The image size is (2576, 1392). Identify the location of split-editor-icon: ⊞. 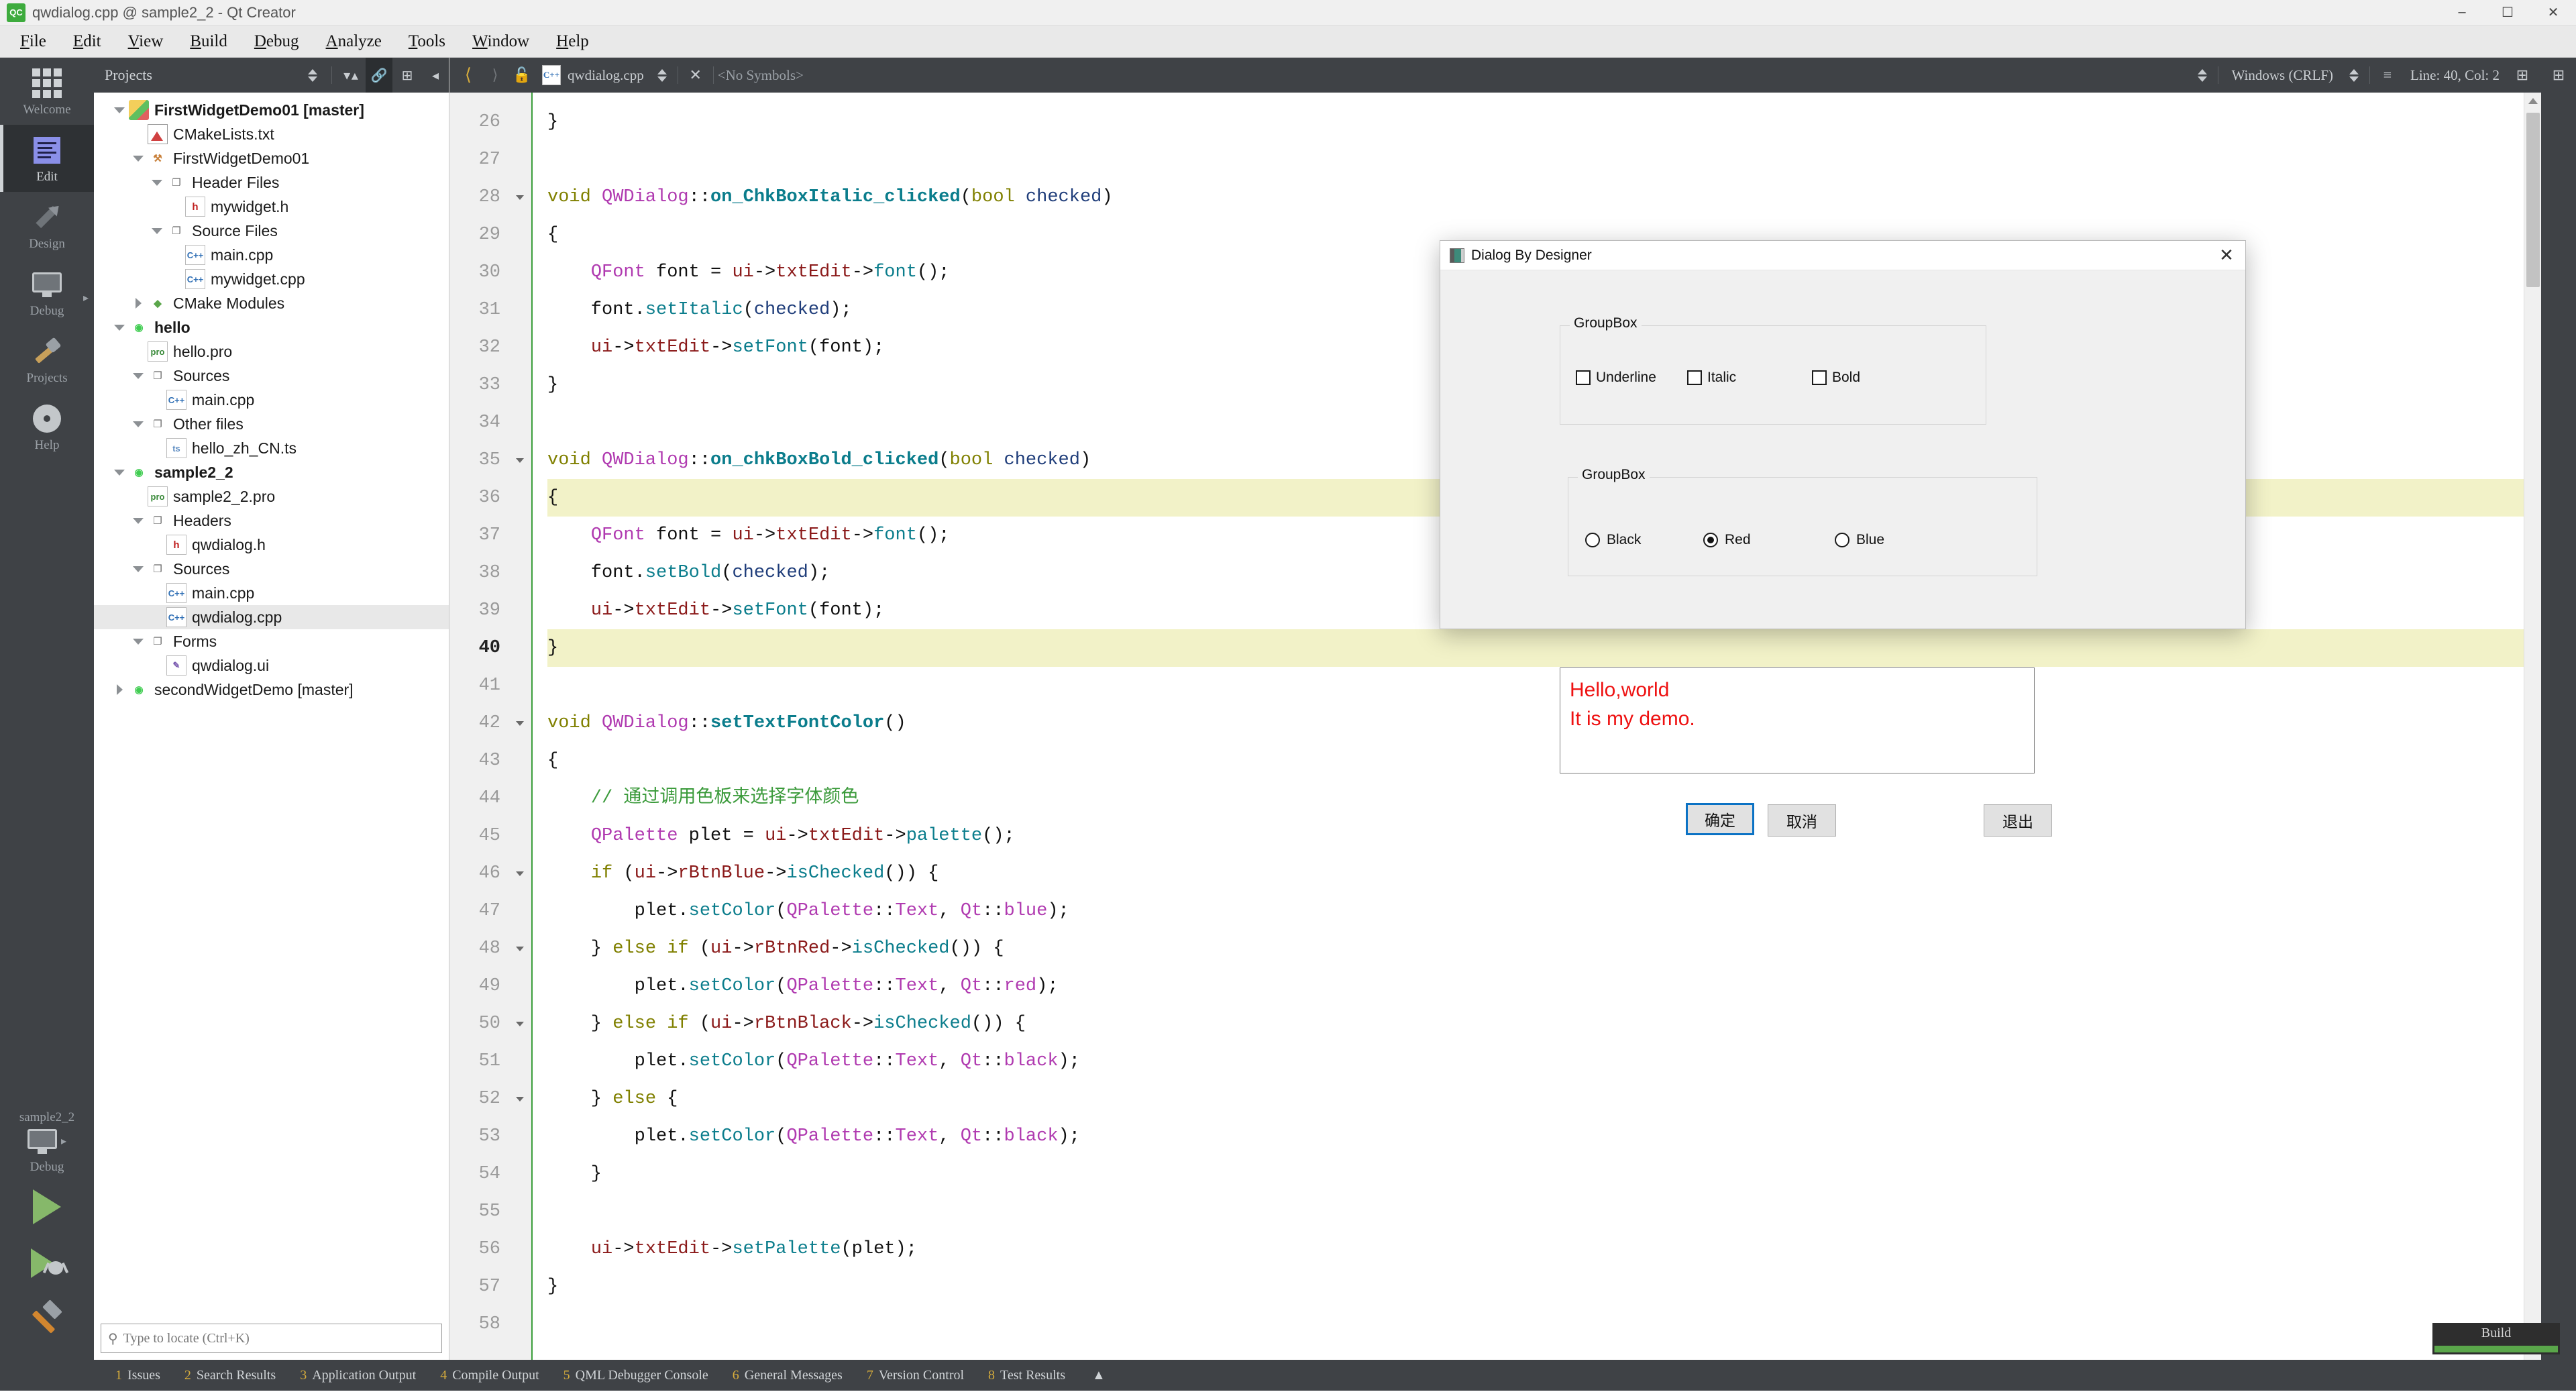
(2522, 75).